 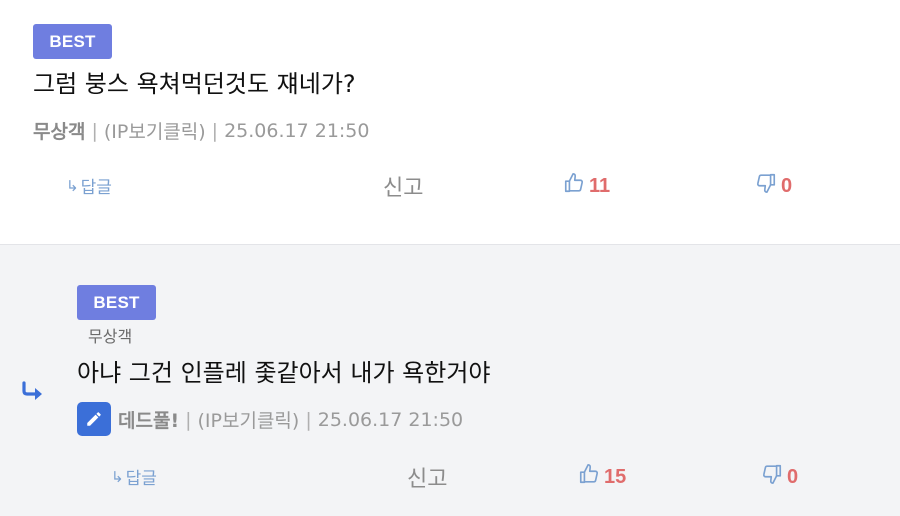 I want to click on reply-to-nickname: 무상객, so click(x=110, y=336).